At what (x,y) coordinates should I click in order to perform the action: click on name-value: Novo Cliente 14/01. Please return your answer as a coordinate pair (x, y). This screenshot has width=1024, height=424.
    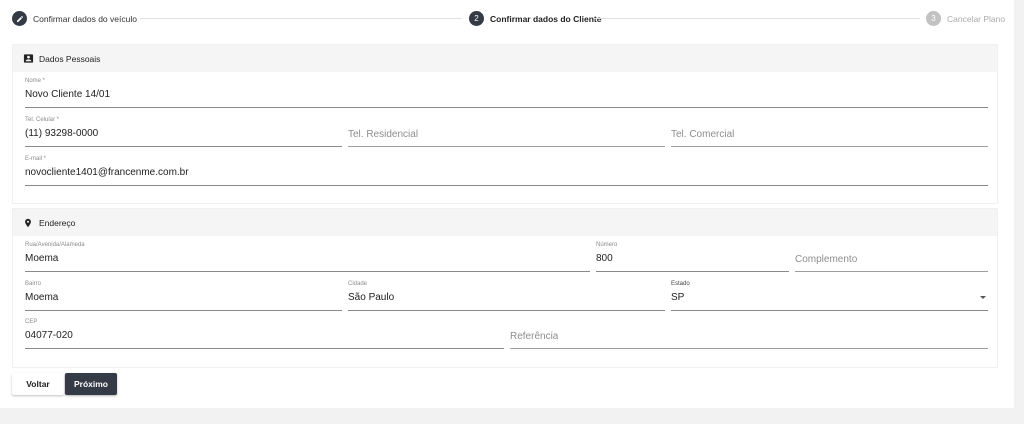
    Looking at the image, I should click on (68, 94).